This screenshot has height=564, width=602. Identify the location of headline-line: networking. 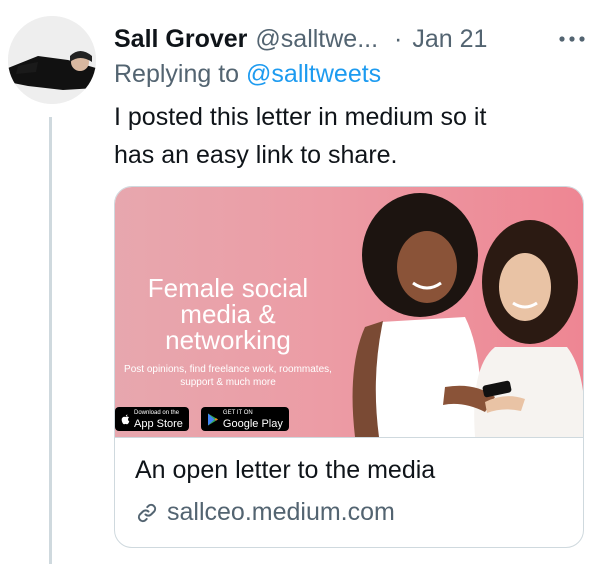
(228, 340).